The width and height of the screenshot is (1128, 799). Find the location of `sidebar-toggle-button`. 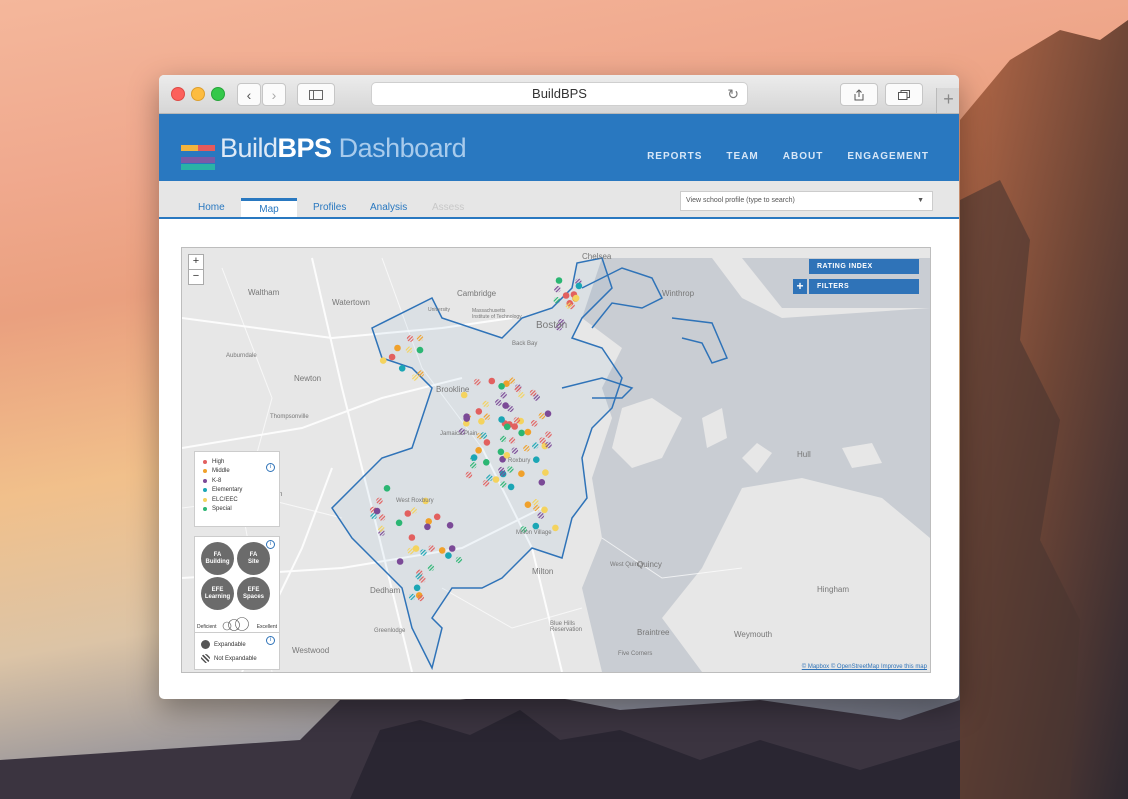

sidebar-toggle-button is located at coordinates (316, 94).